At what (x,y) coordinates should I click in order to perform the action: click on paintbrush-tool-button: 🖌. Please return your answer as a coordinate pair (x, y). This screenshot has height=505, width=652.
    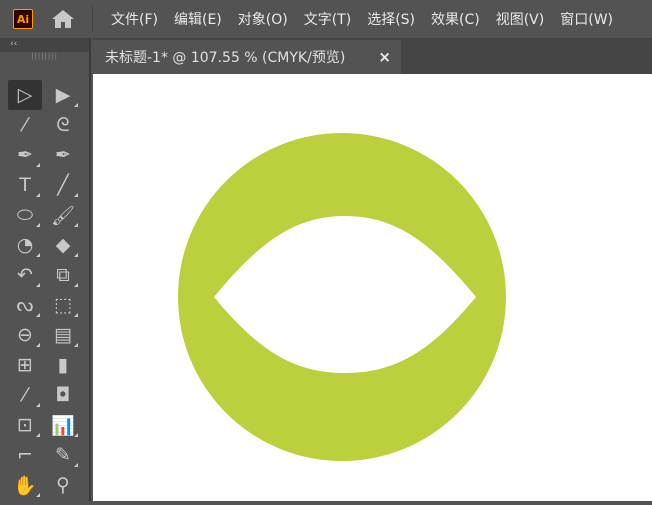
    Looking at the image, I should click on (63, 215).